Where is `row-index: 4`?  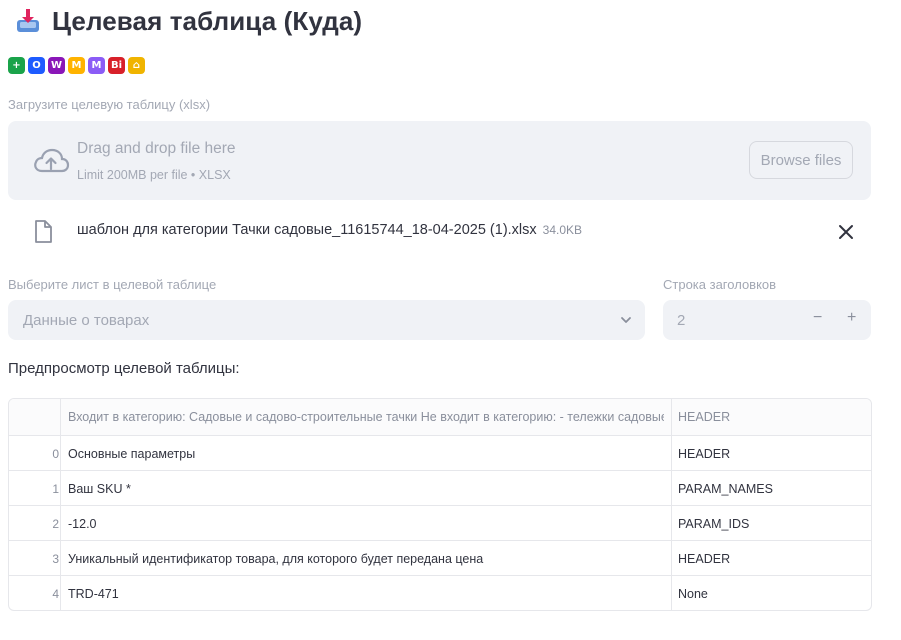
row-index: 4 is located at coordinates (55, 593).